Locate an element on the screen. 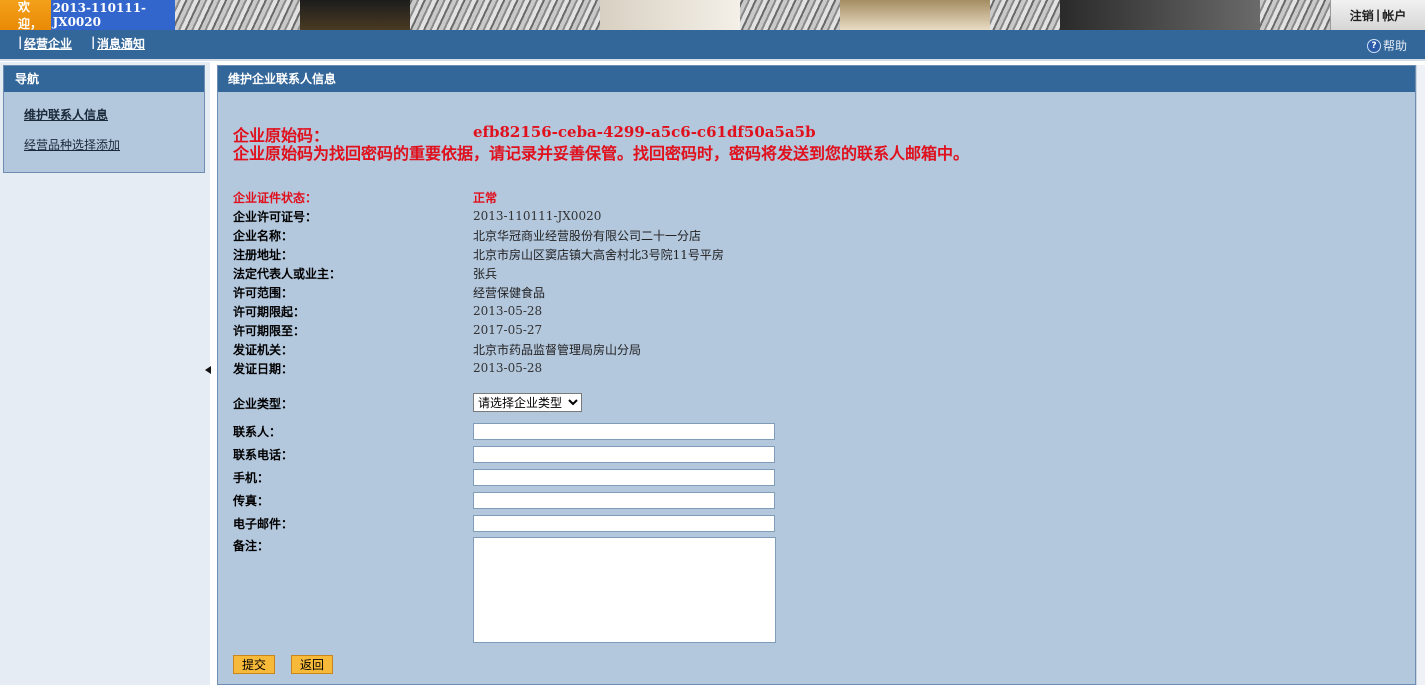 This screenshot has width=1425, height=685. account-link: 帐户 is located at coordinates (1394, 15).